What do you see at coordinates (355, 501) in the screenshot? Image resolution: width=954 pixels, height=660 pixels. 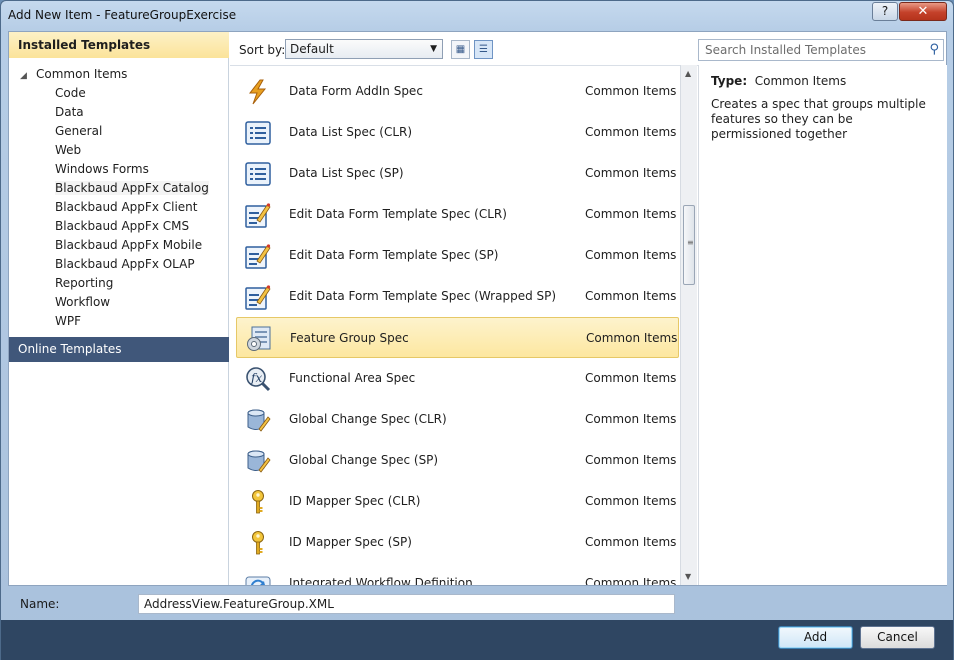 I see `template-name: ID Mapper Spec (CLR)` at bounding box center [355, 501].